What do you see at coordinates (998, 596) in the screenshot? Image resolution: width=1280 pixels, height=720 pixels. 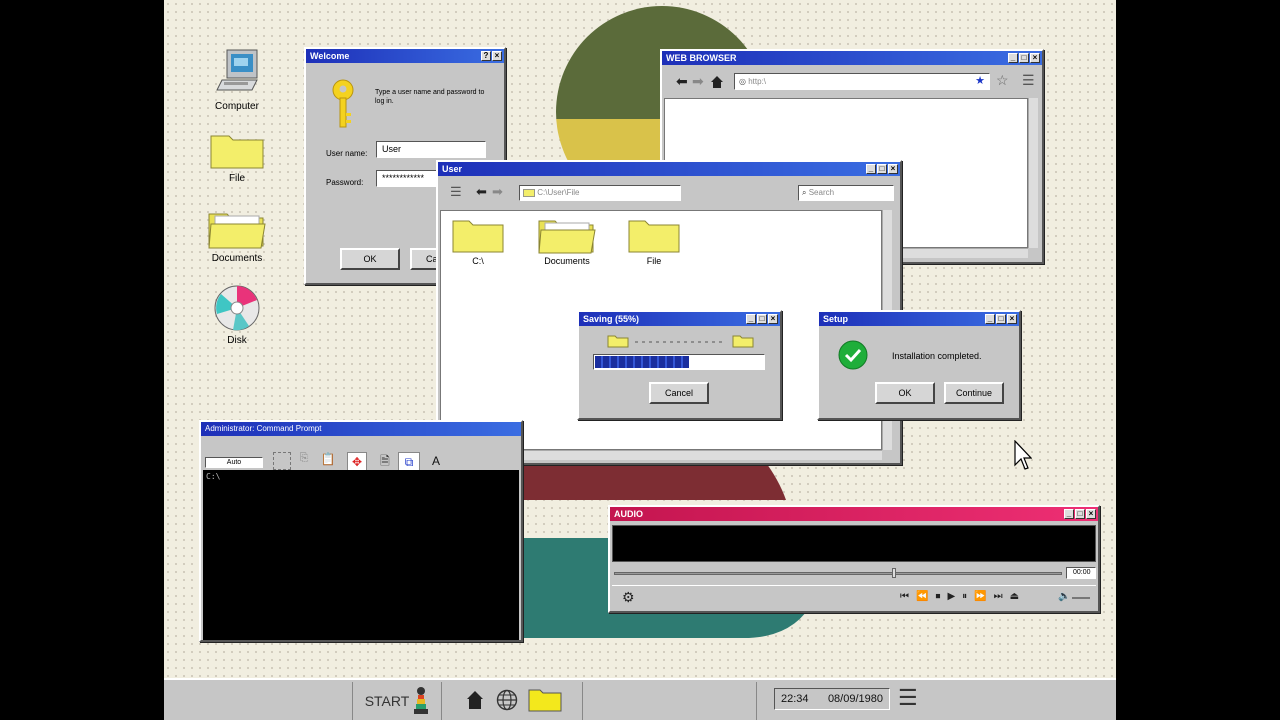 I see `skip-forward-icon: ⏭` at bounding box center [998, 596].